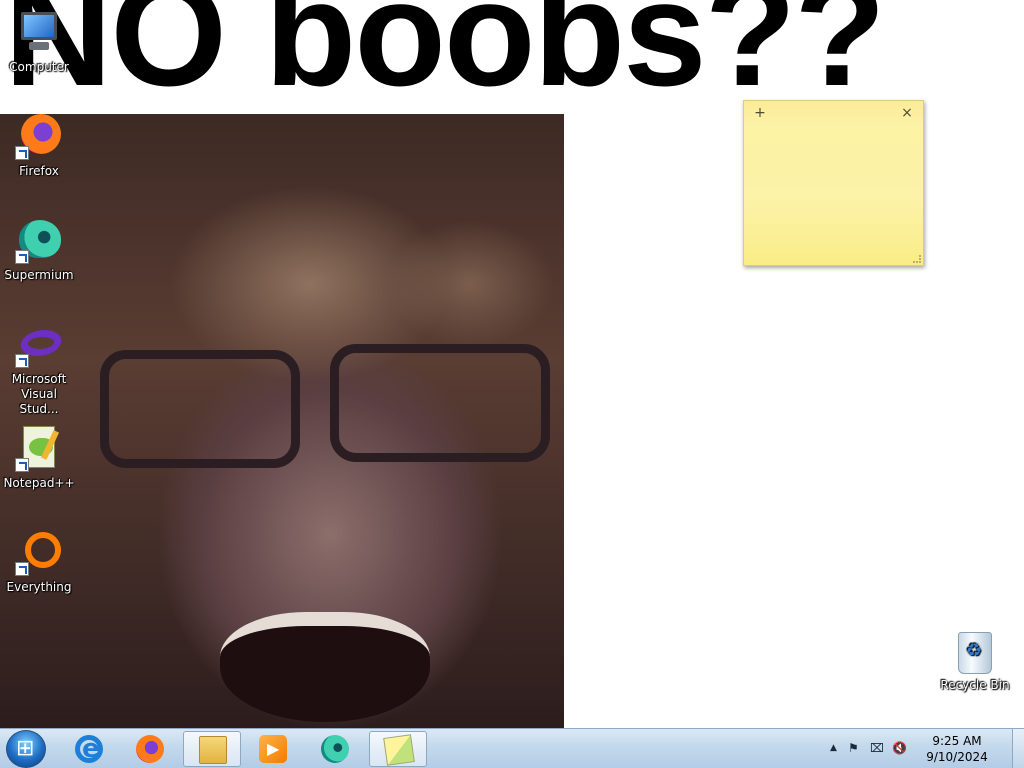 This screenshot has width=1024, height=768. Describe the element at coordinates (917, 259) in the screenshot. I see `resize-grip-icon` at that location.